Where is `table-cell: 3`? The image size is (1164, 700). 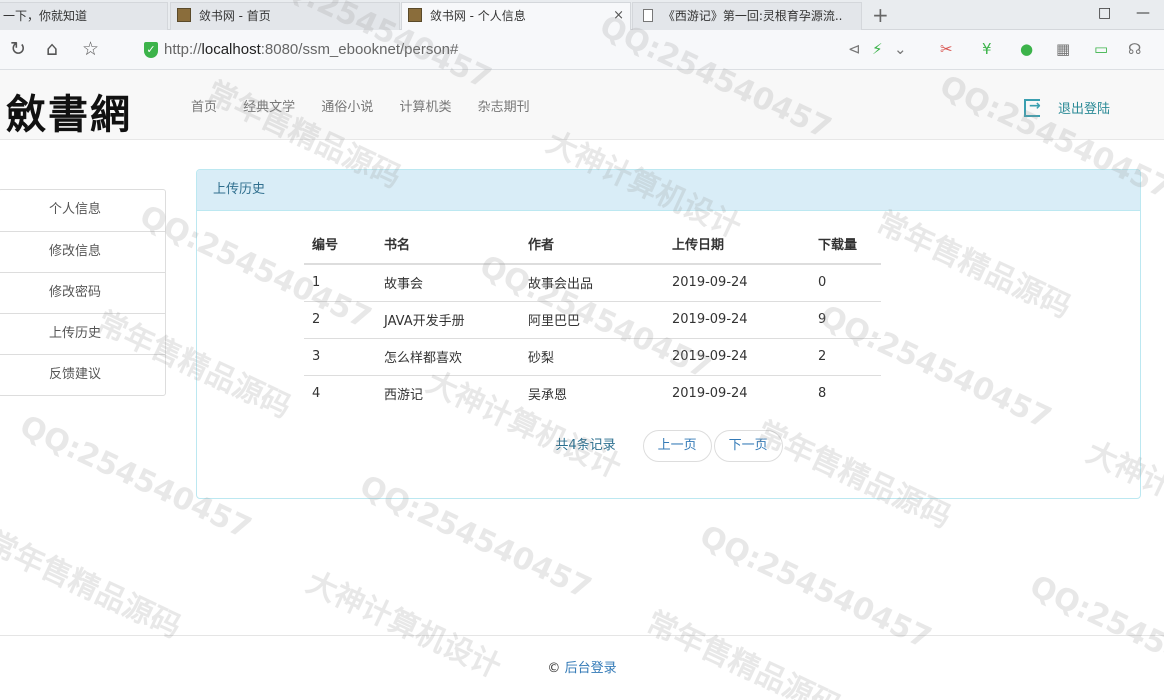 table-cell: 3 is located at coordinates (340, 356).